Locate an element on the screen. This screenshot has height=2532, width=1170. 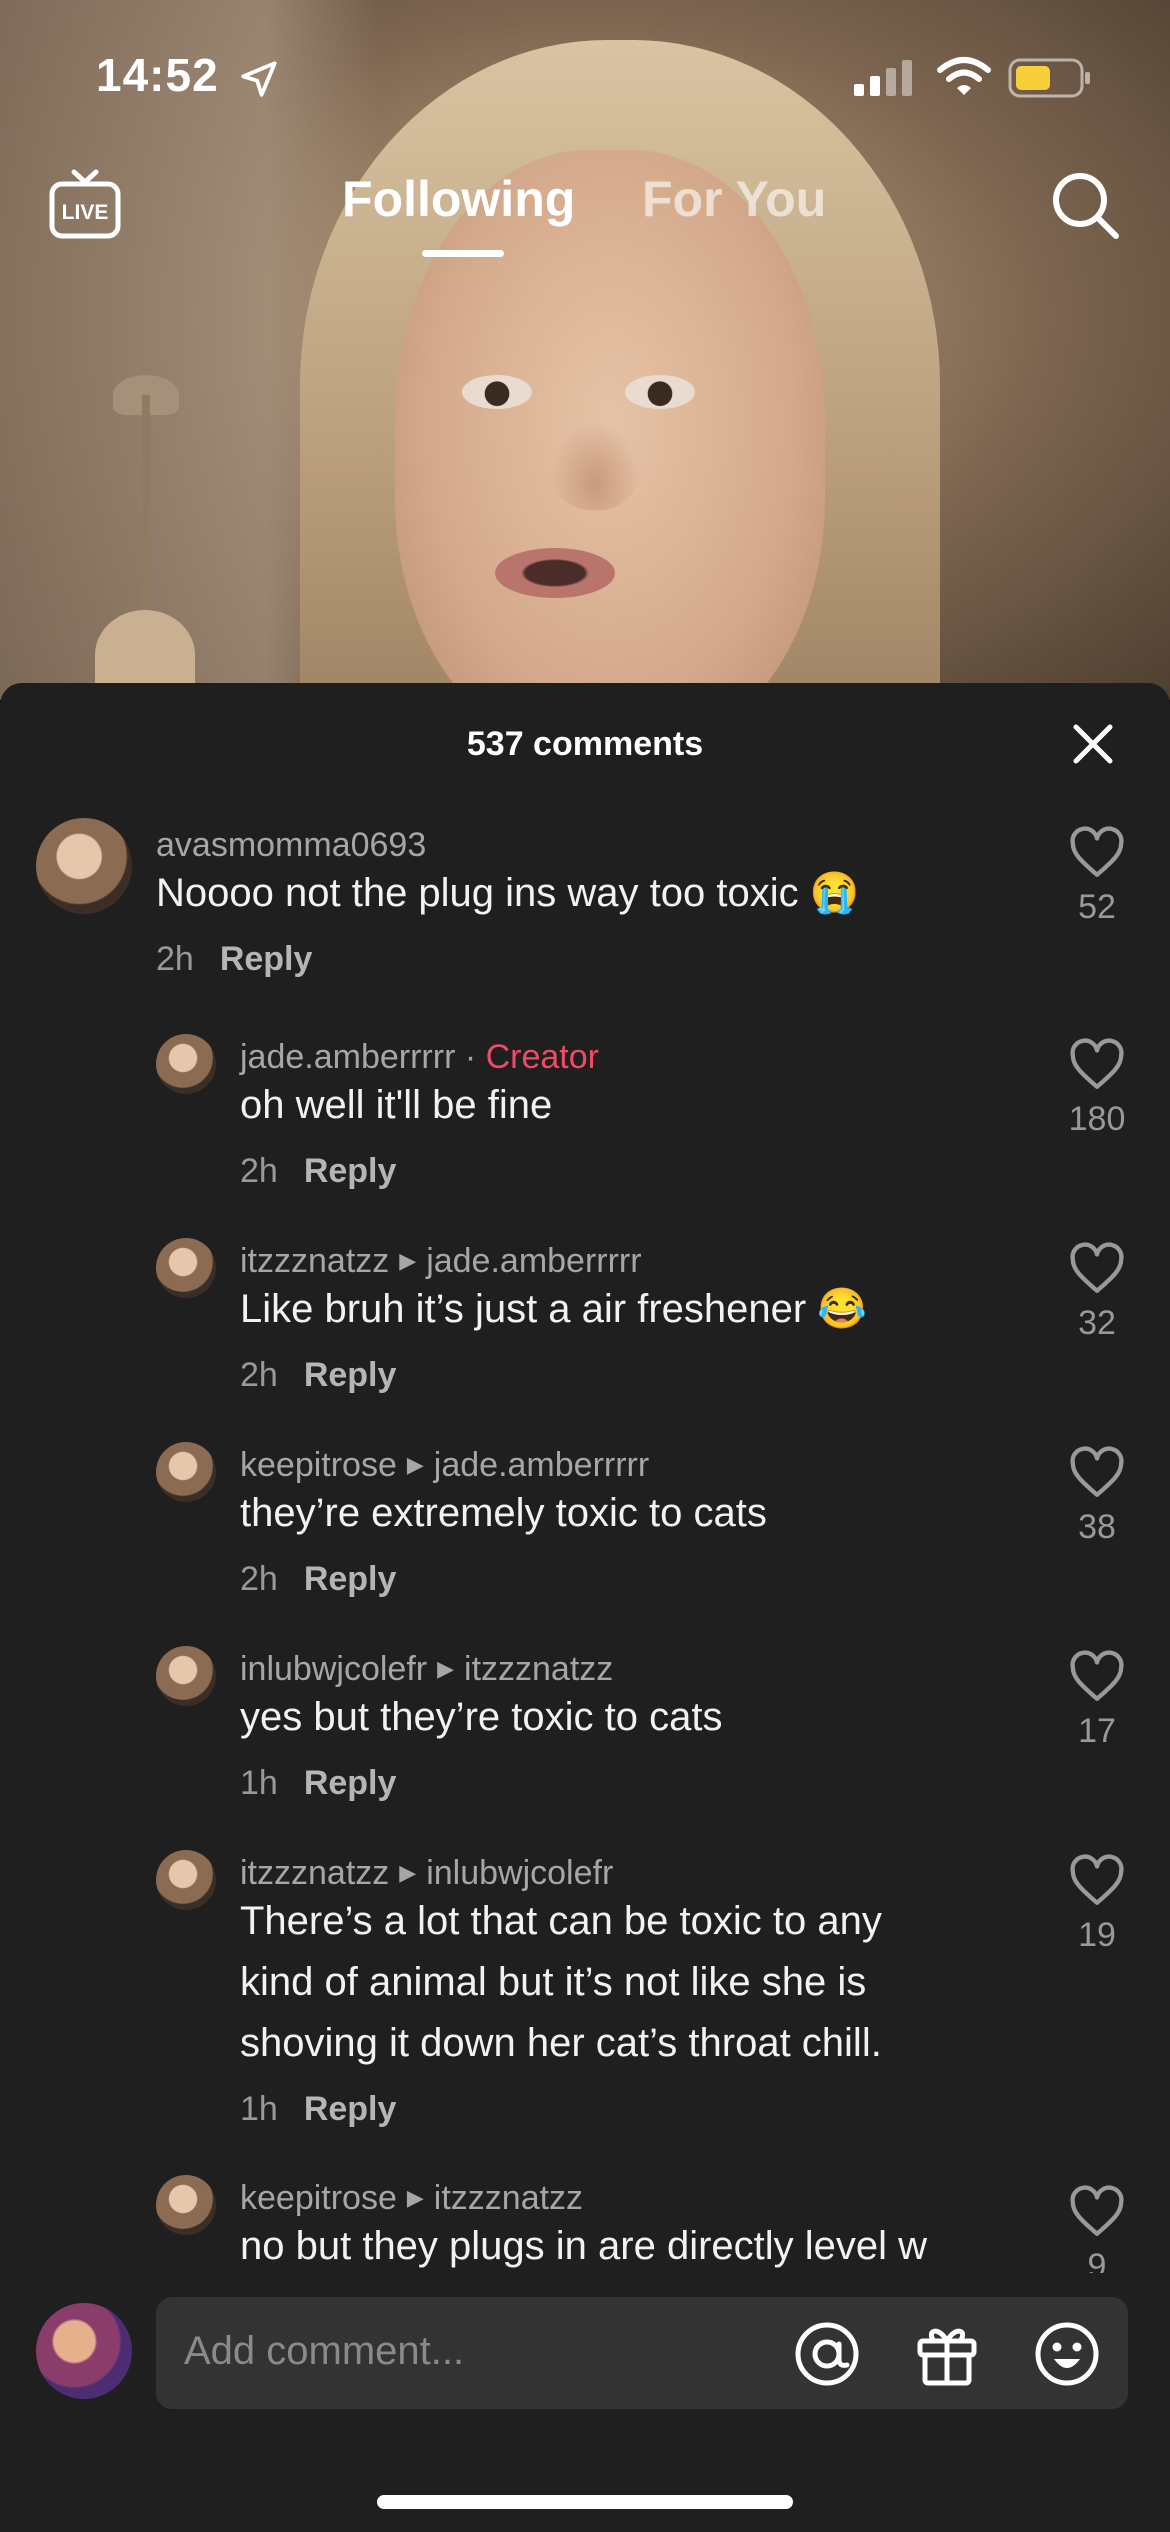
comment-username-line: jade.amberrrrr · Creator is located at coordinates (419, 1057).